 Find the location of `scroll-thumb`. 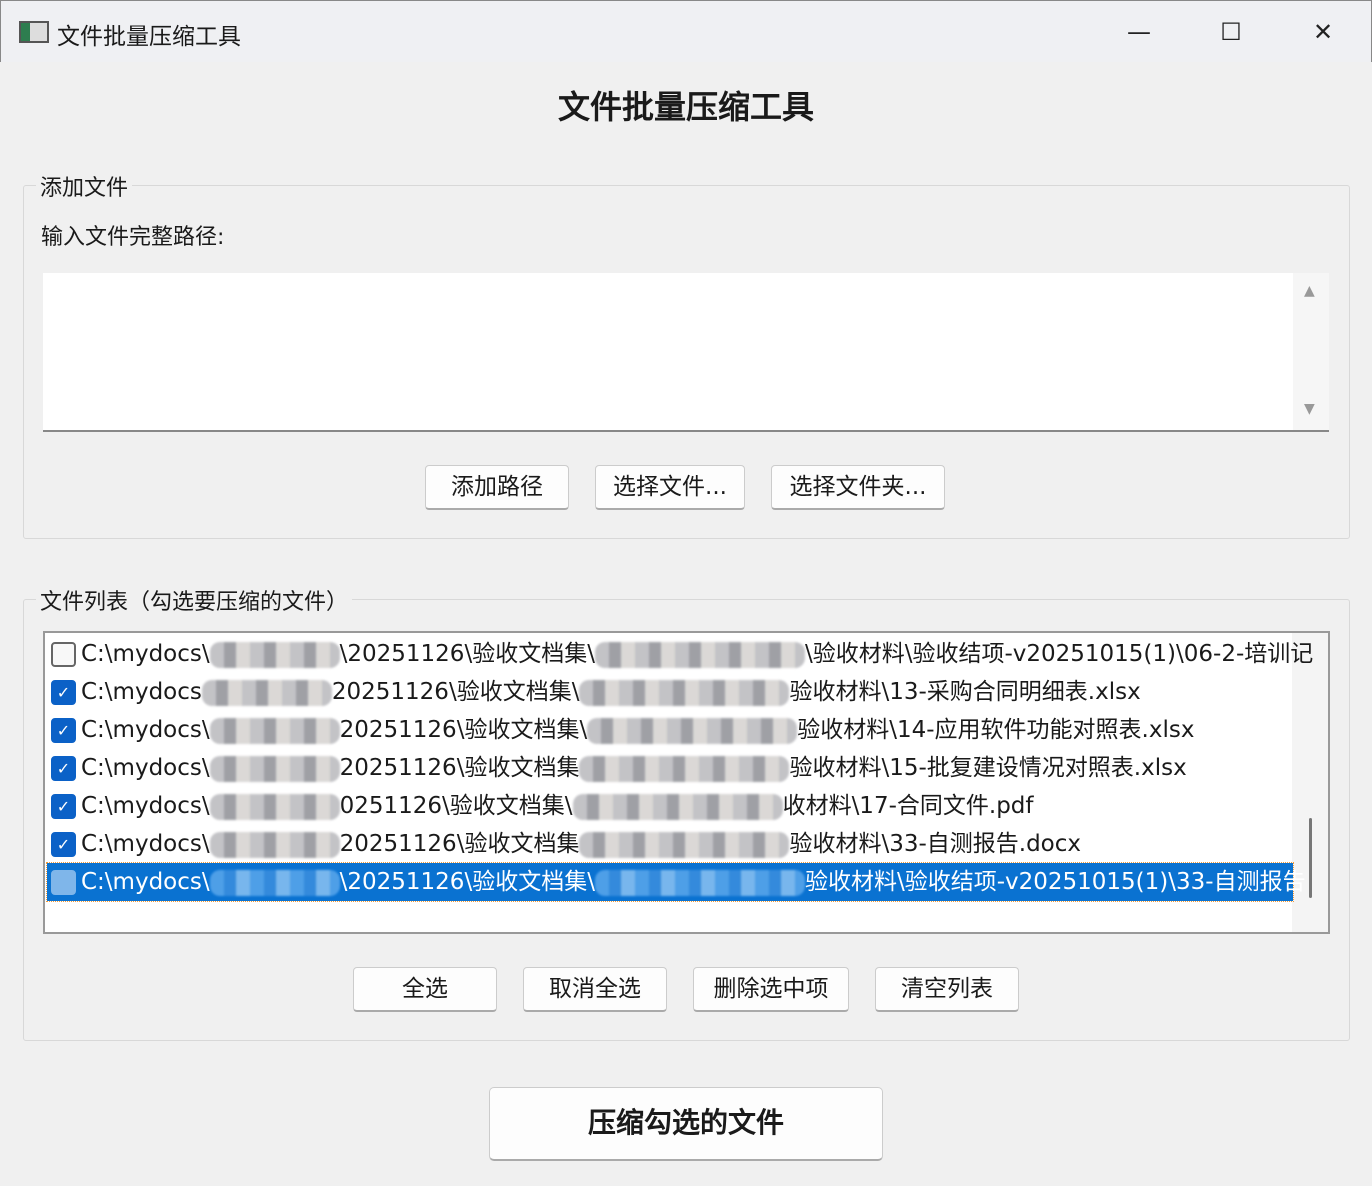

scroll-thumb is located at coordinates (1310, 858).